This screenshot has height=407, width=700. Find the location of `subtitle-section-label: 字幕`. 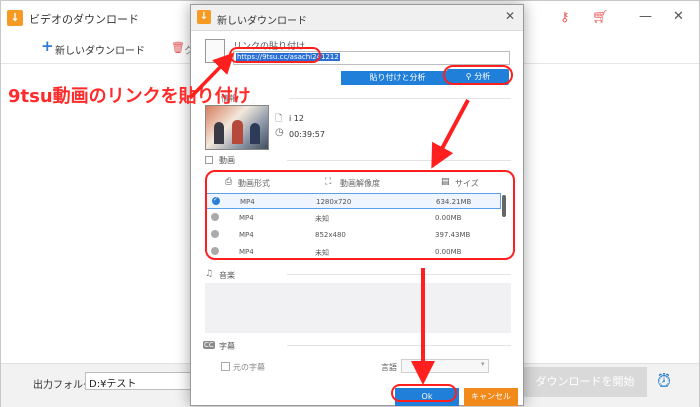

subtitle-section-label: 字幕 is located at coordinates (227, 346).